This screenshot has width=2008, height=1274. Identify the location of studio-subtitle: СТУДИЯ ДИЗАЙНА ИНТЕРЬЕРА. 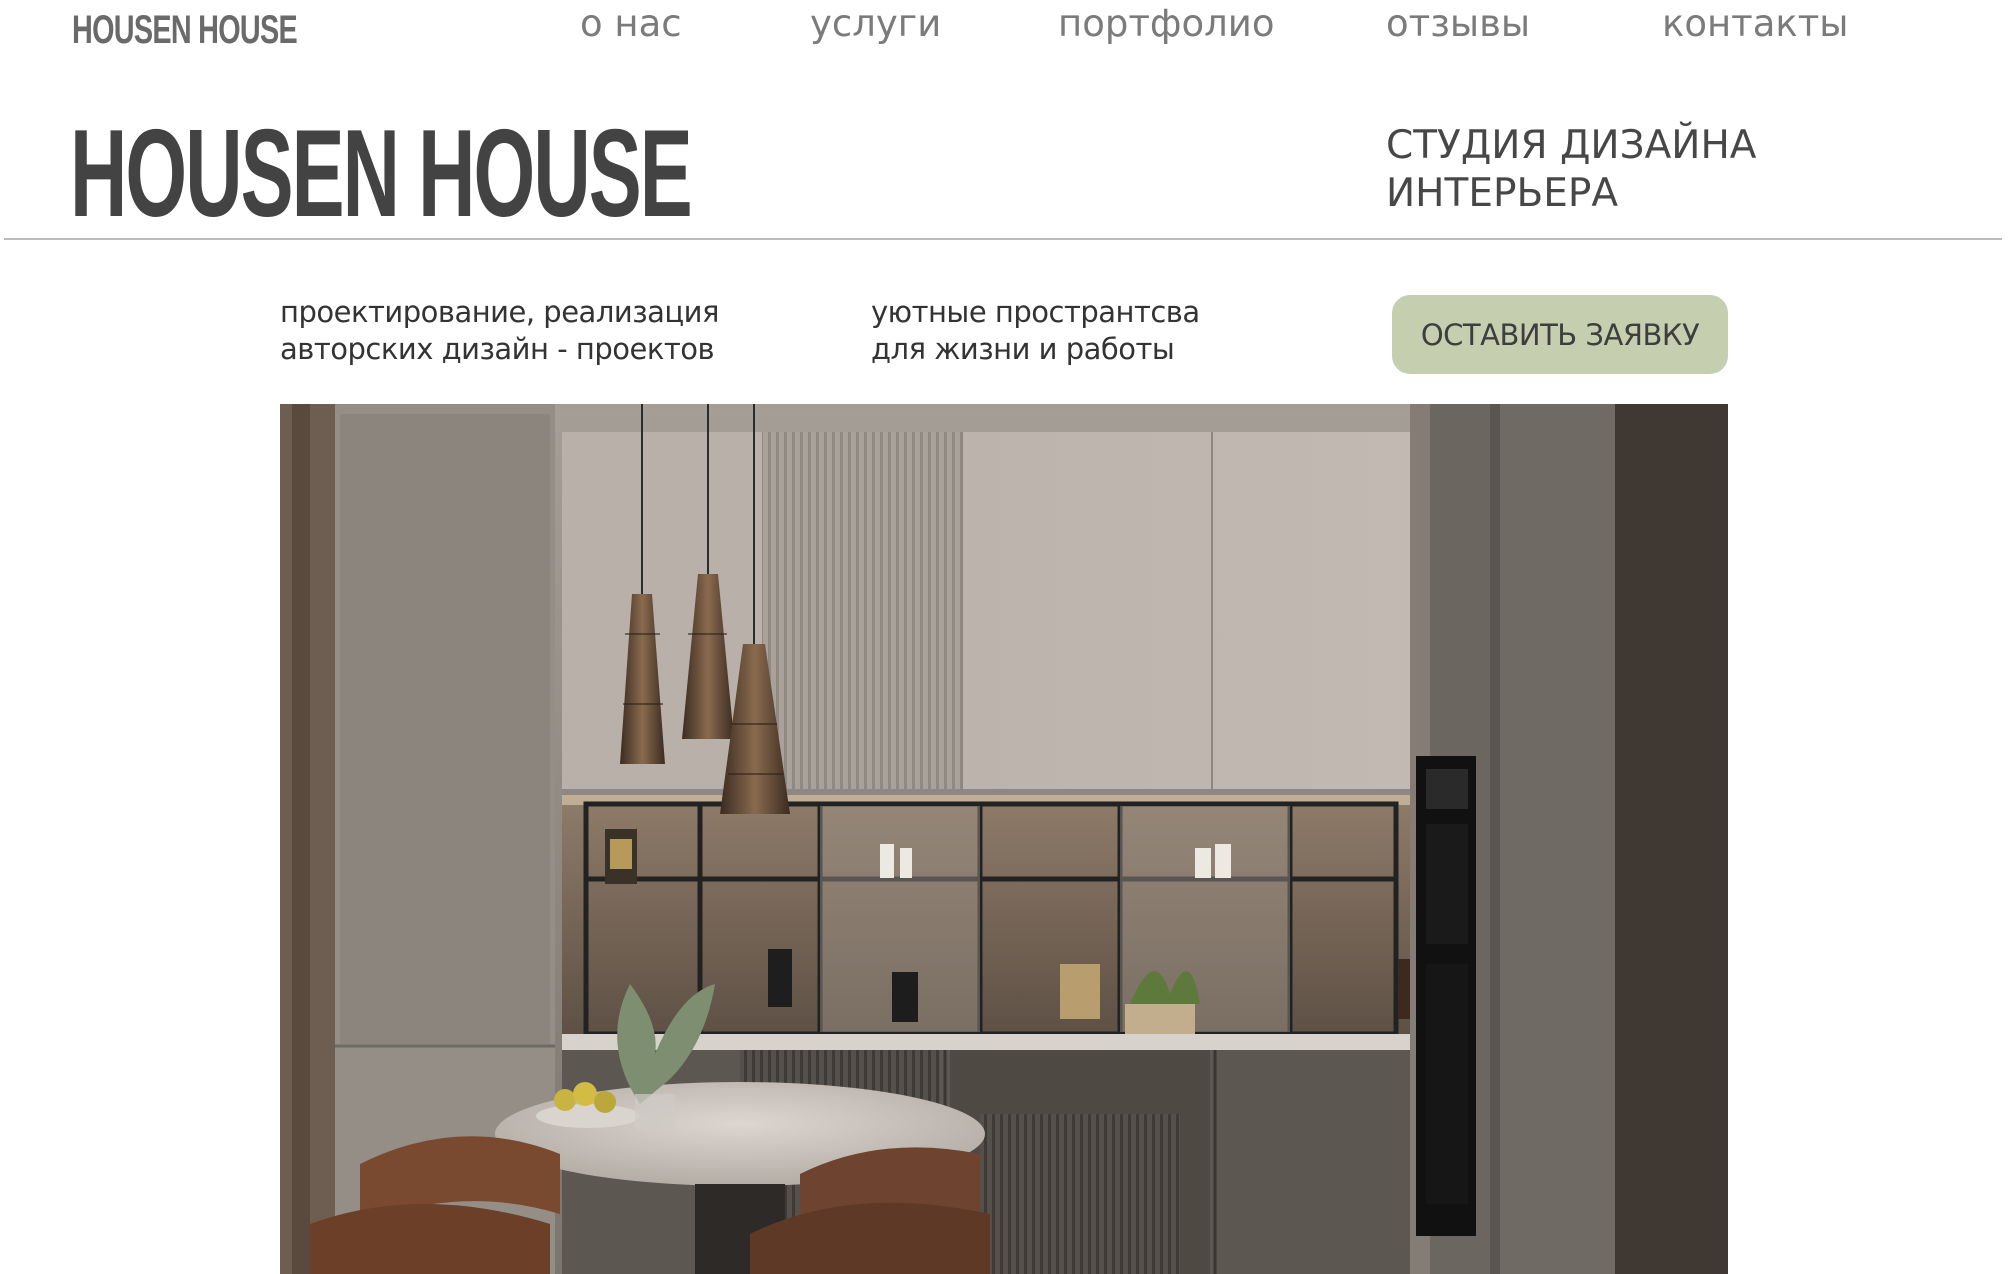
(1571, 170).